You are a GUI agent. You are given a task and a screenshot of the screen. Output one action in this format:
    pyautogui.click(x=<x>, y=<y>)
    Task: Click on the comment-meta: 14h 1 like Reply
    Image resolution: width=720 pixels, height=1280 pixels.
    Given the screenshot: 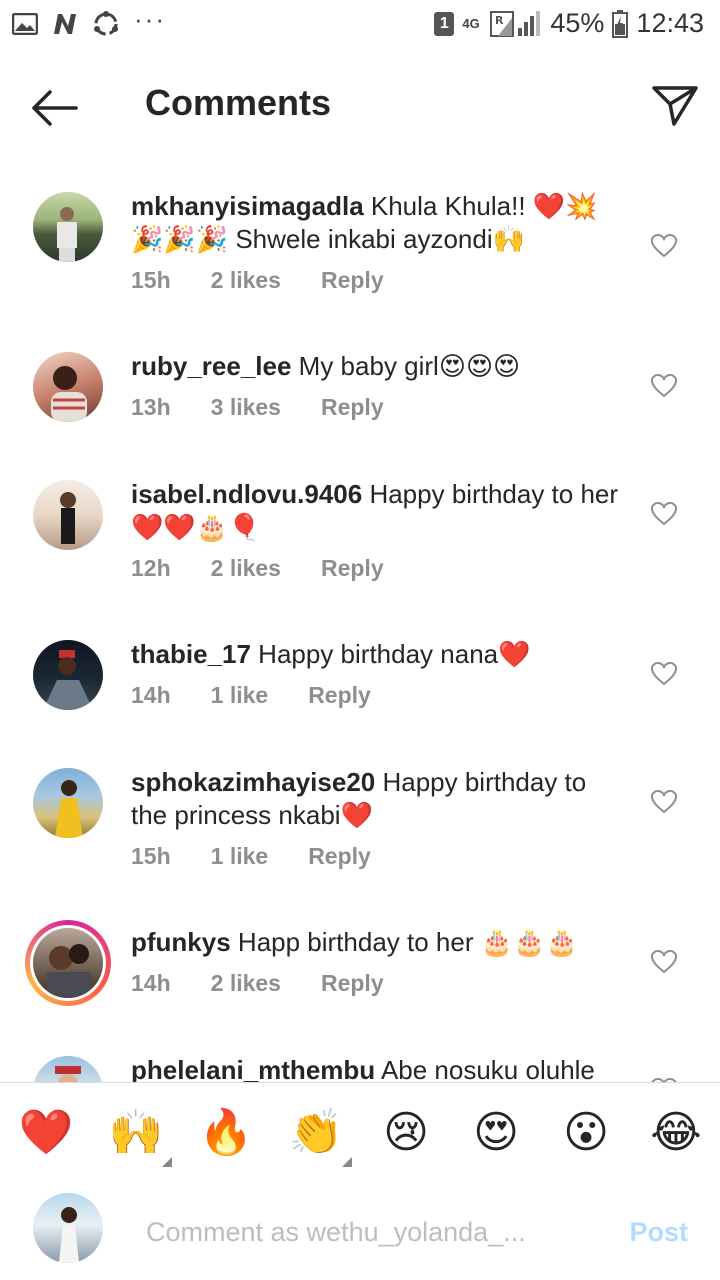 What is the action you would take?
    pyautogui.click(x=271, y=695)
    